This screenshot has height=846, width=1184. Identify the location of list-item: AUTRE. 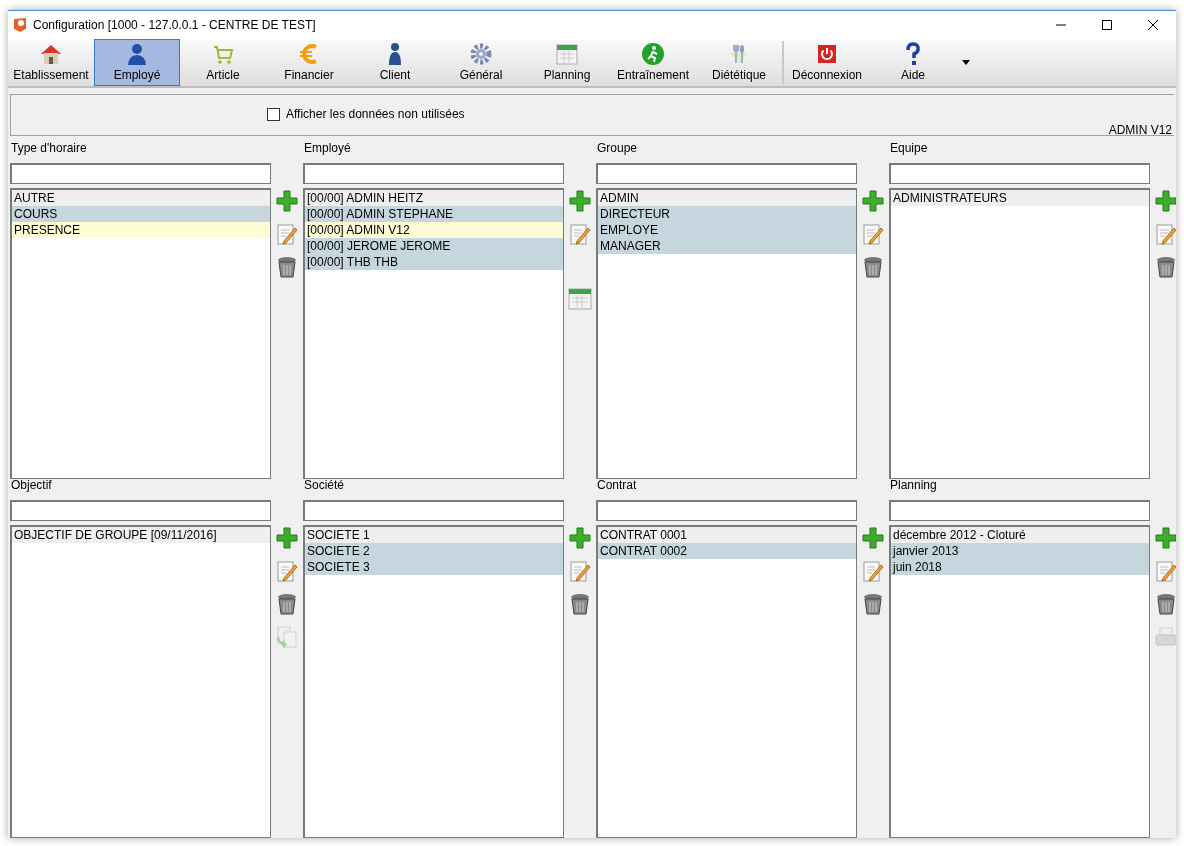
(141, 198).